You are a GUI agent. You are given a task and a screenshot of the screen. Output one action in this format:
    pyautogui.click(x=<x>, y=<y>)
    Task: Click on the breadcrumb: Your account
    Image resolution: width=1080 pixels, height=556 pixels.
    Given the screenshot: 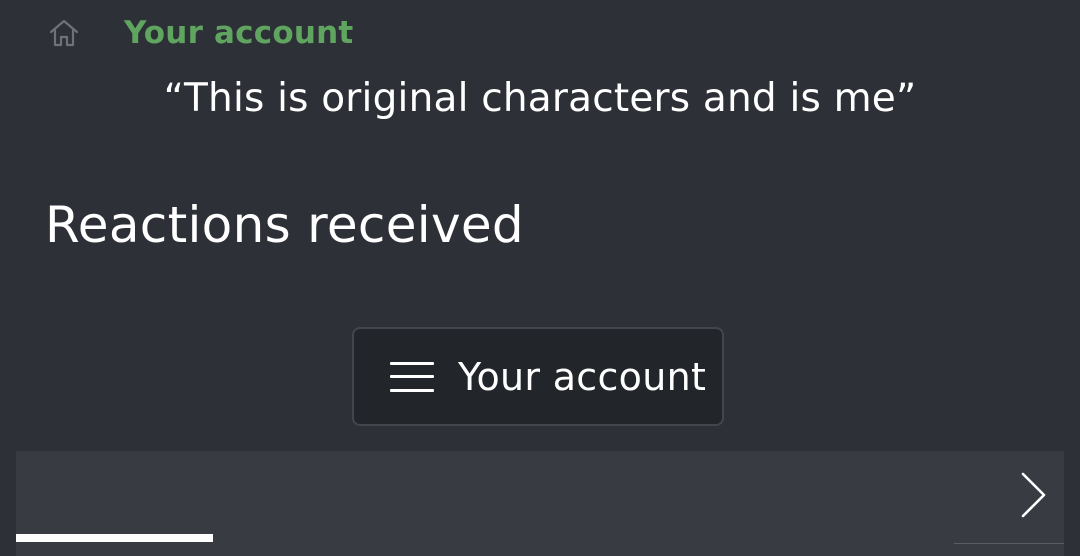 What is the action you would take?
    pyautogui.click(x=199, y=33)
    